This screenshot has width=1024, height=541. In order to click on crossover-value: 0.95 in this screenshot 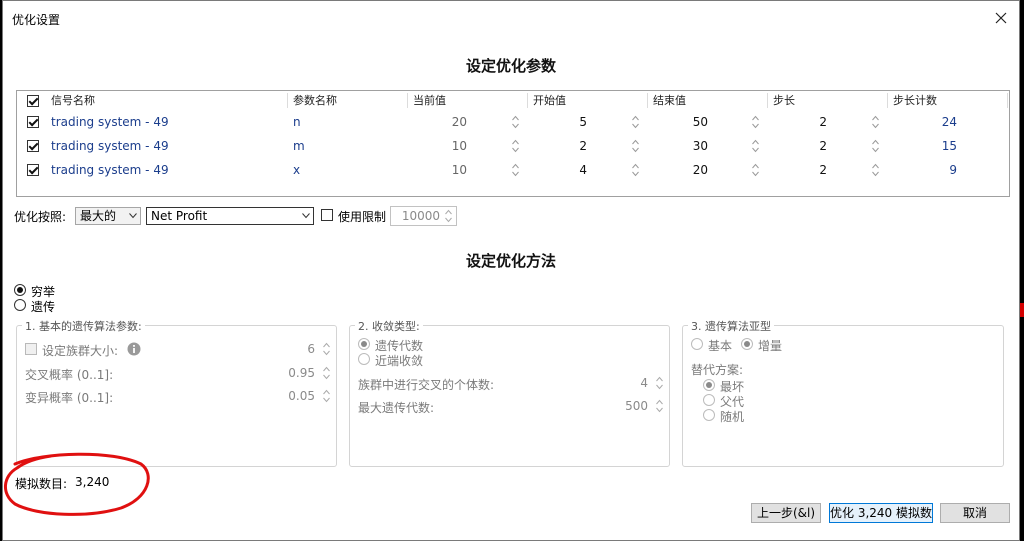, I will do `click(291, 373)`.